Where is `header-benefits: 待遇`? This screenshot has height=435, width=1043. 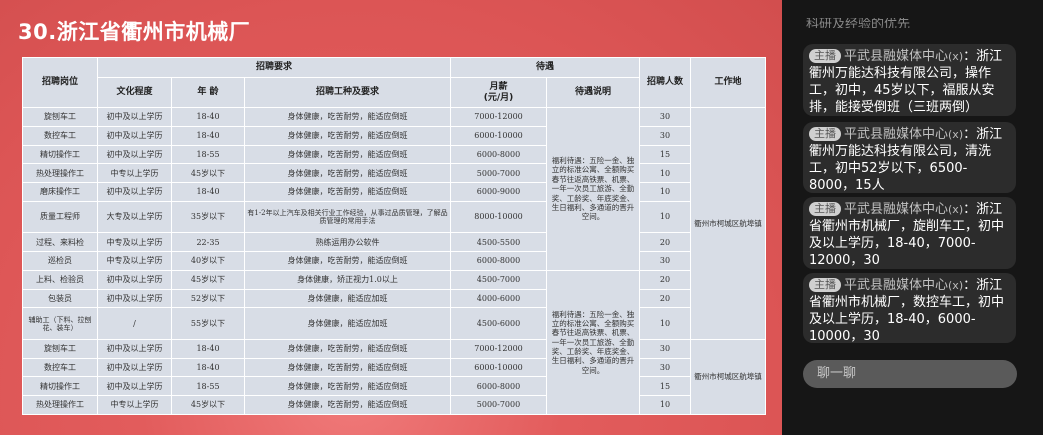 header-benefits: 待遇 is located at coordinates (545, 67).